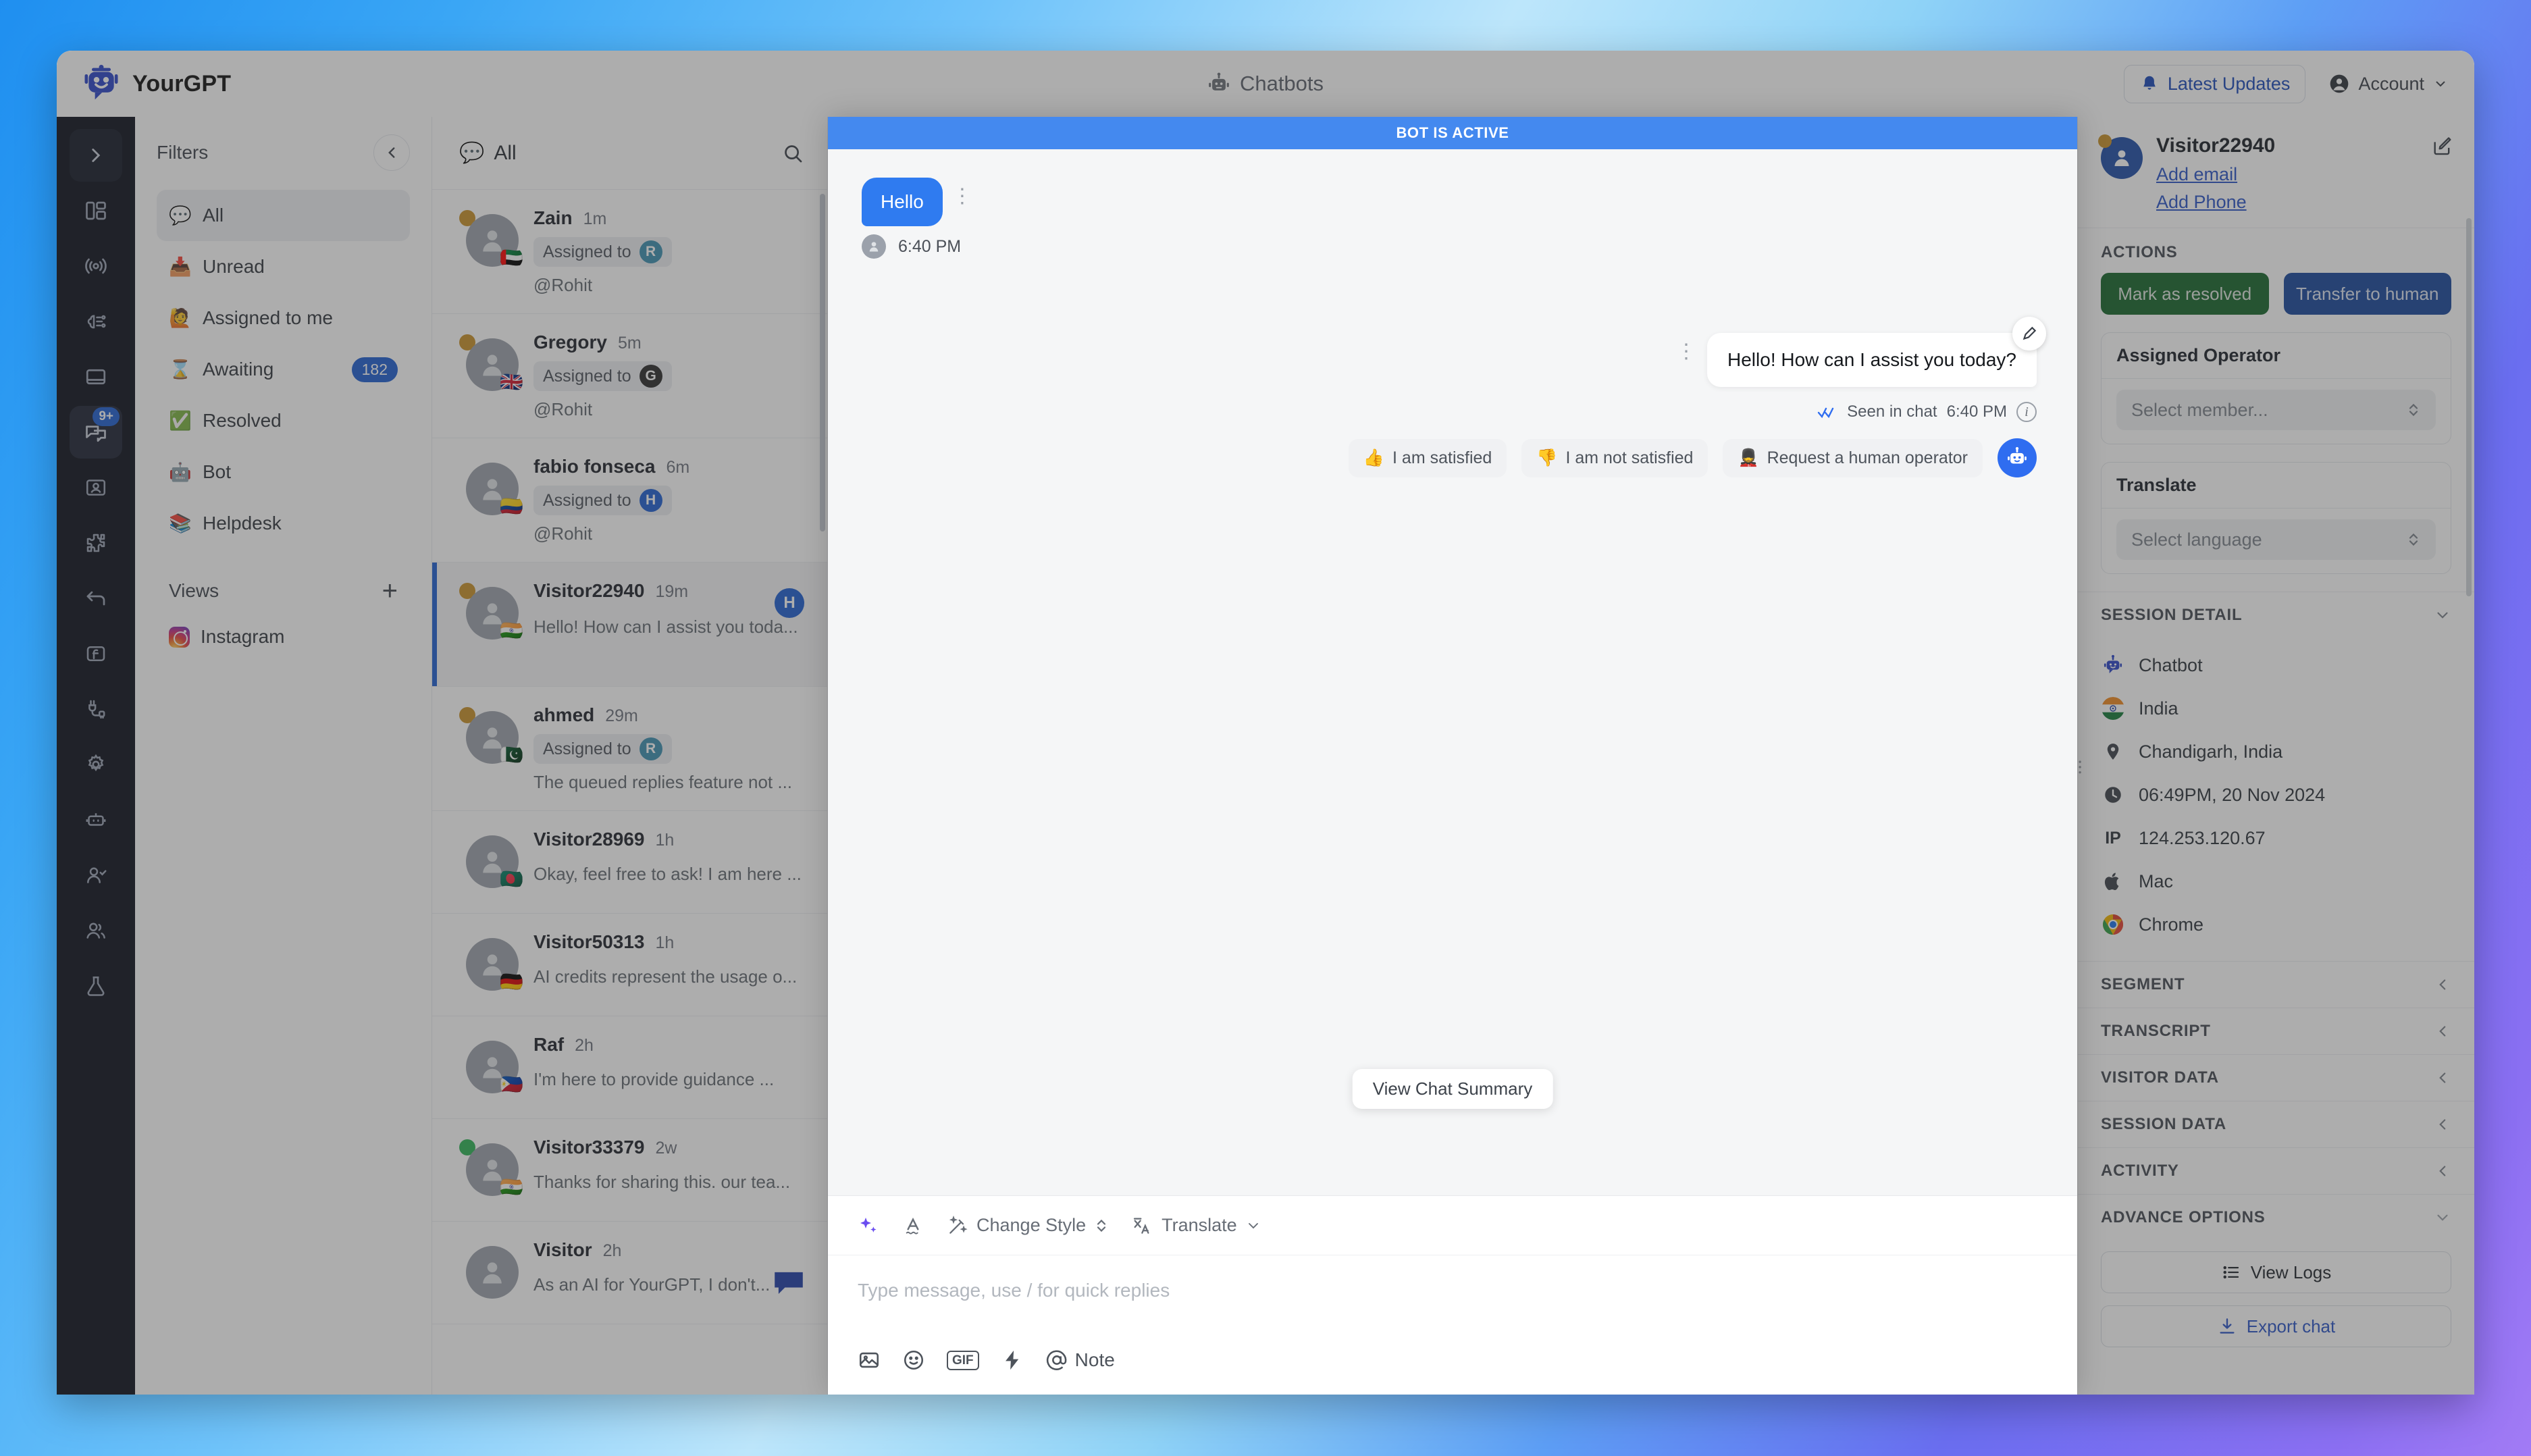 This screenshot has height=1456, width=2531. I want to click on info-icon: i, so click(2026, 412).